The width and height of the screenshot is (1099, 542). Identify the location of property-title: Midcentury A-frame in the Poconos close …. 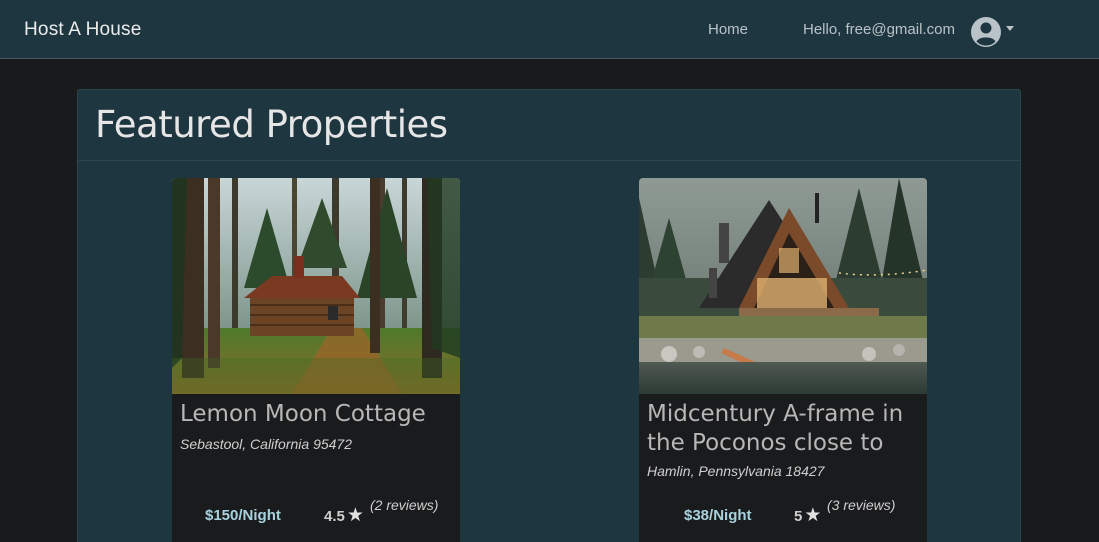
(783, 429).